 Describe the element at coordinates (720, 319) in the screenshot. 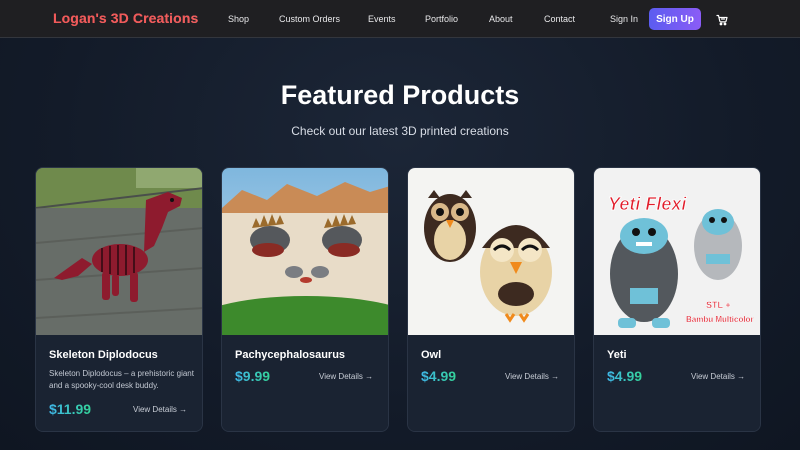

I see `svg-text: Bambu Multicolor` at that location.